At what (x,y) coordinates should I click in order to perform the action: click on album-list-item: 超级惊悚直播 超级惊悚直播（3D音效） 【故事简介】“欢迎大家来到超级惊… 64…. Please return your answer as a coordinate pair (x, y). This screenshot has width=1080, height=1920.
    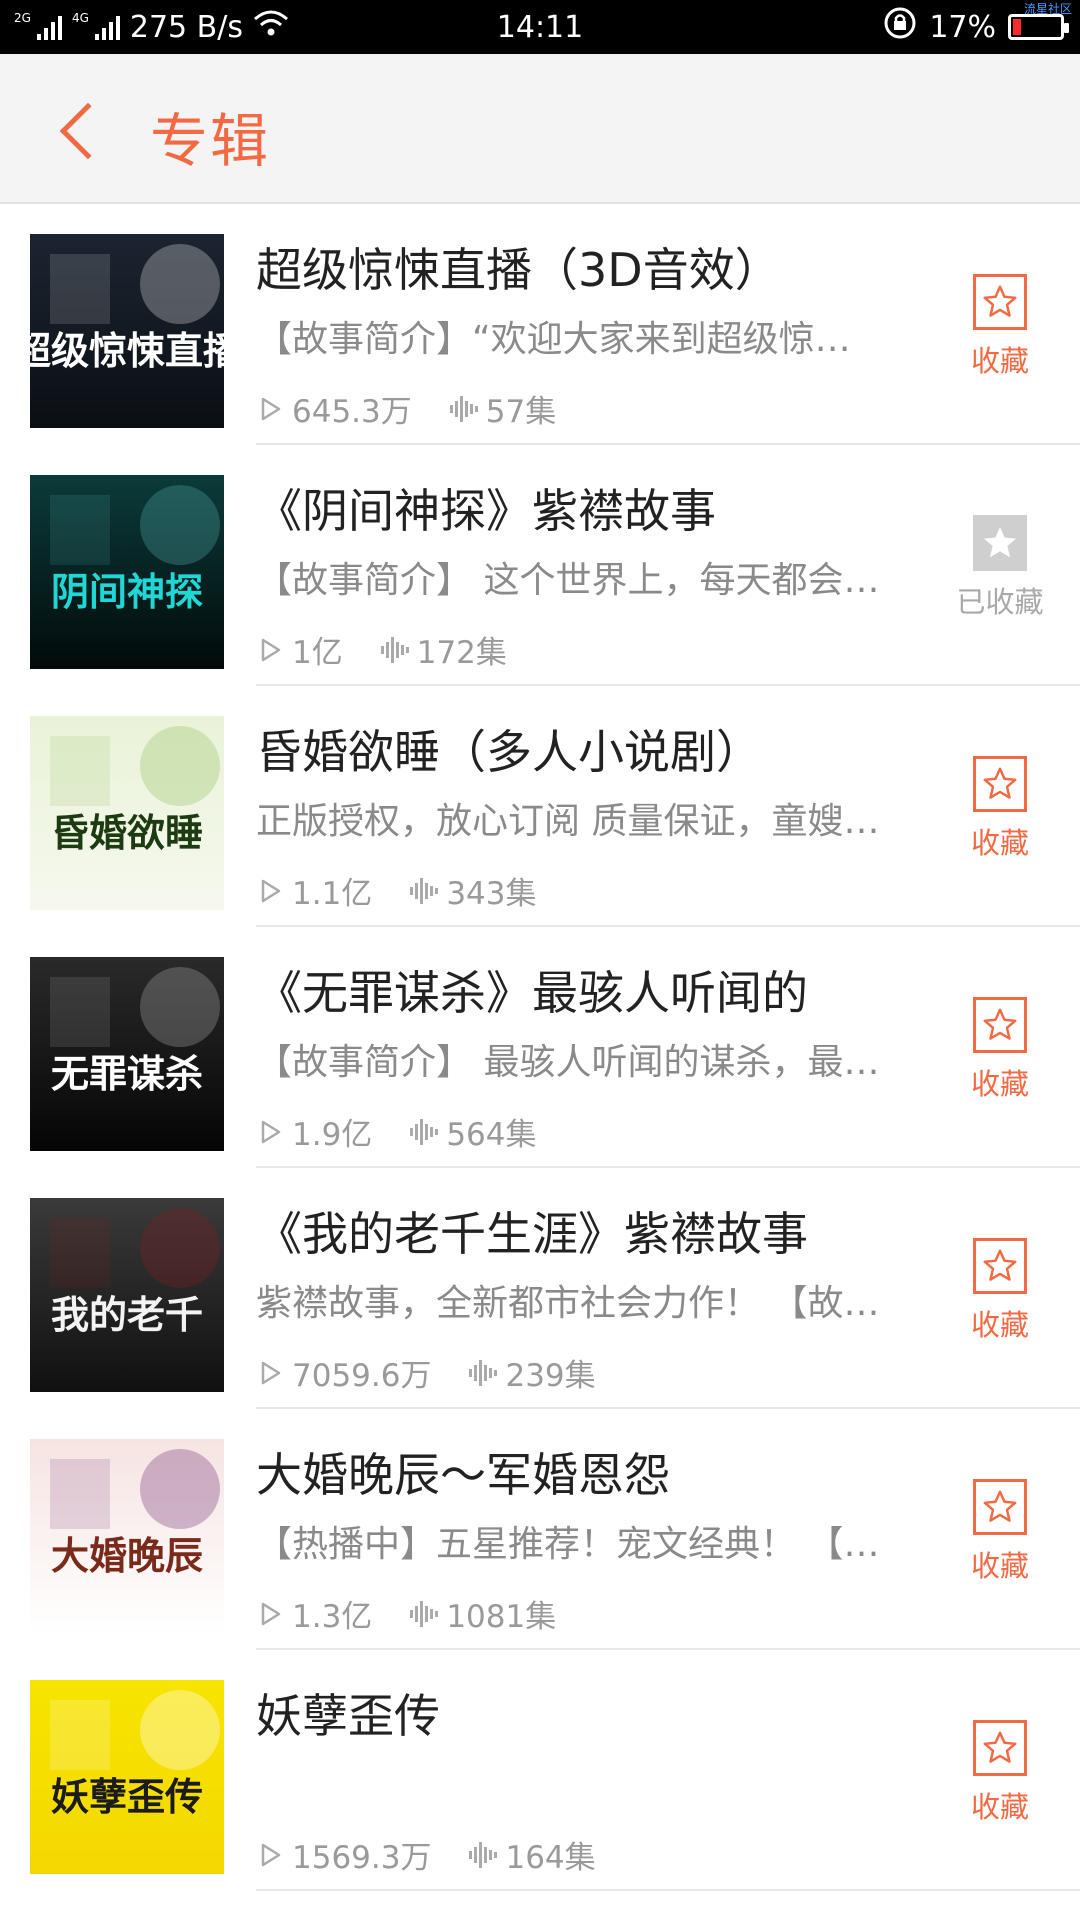
    Looking at the image, I should click on (540, 324).